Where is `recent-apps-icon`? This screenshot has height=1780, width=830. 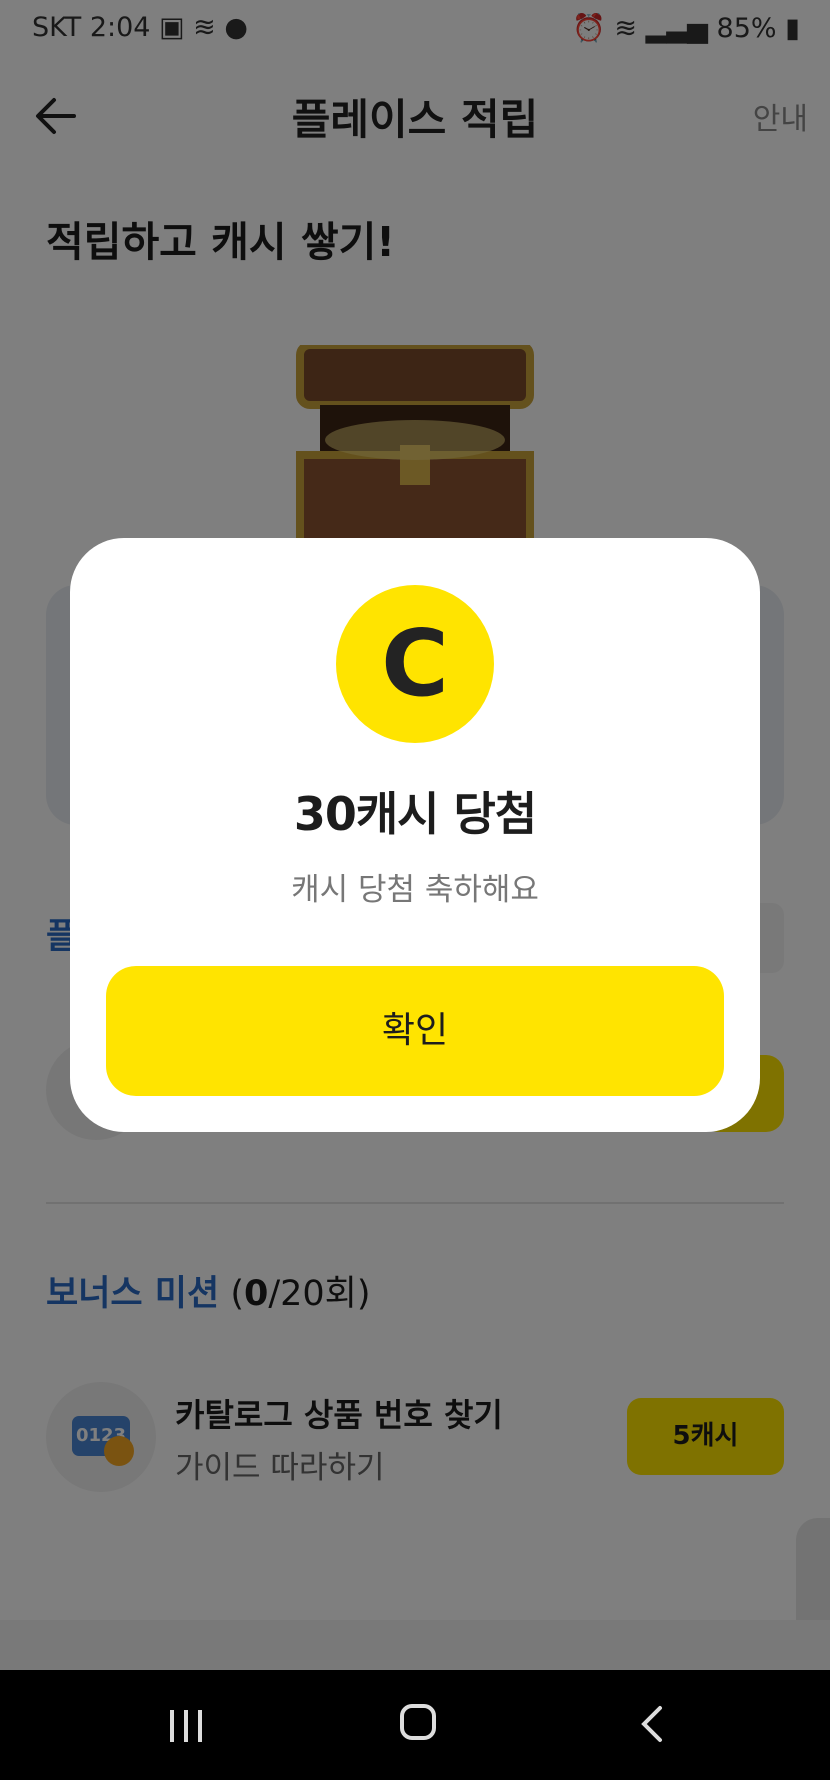
recent-apps-icon is located at coordinates (186, 1726).